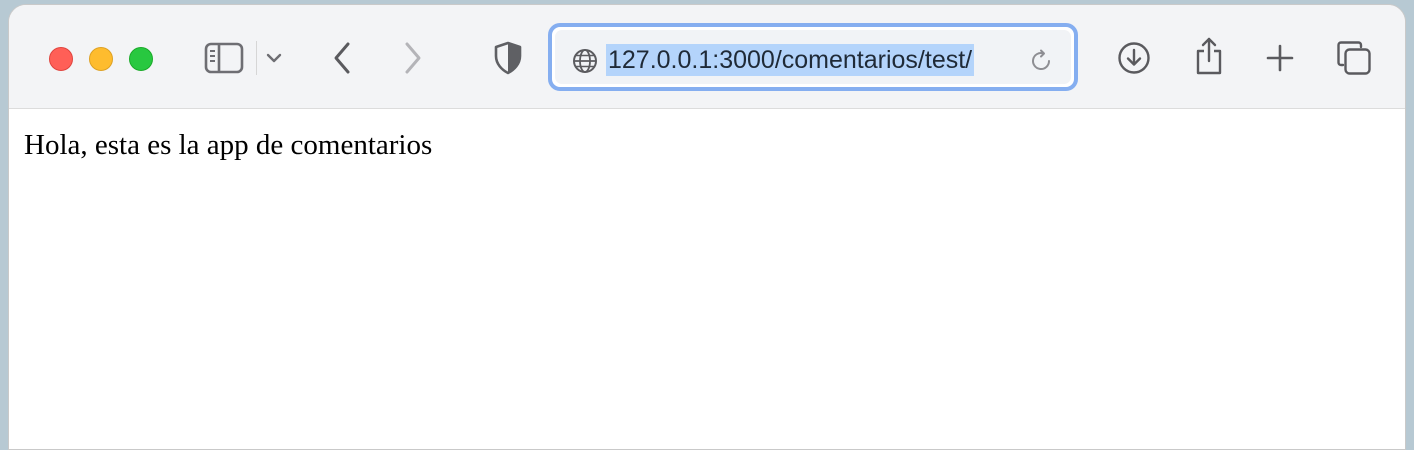  I want to click on back-button, so click(342, 58).